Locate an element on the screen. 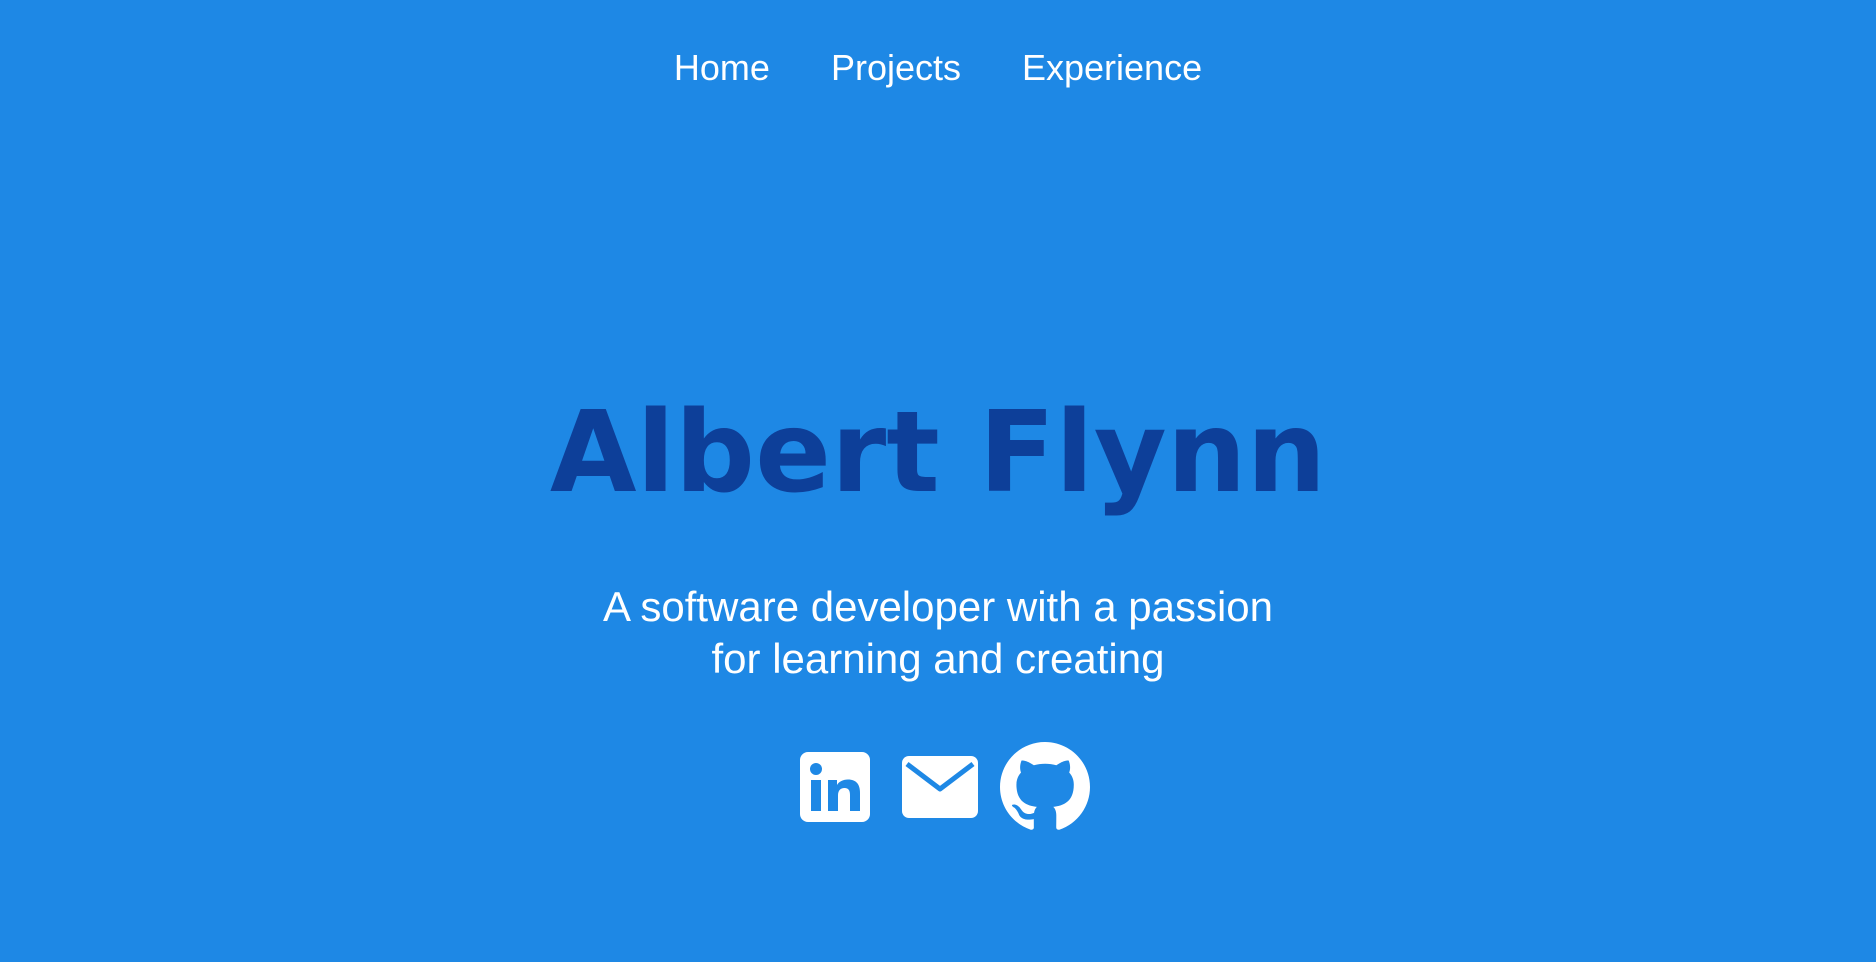 The width and height of the screenshot is (1876, 962). social-links is located at coordinates (946, 786).